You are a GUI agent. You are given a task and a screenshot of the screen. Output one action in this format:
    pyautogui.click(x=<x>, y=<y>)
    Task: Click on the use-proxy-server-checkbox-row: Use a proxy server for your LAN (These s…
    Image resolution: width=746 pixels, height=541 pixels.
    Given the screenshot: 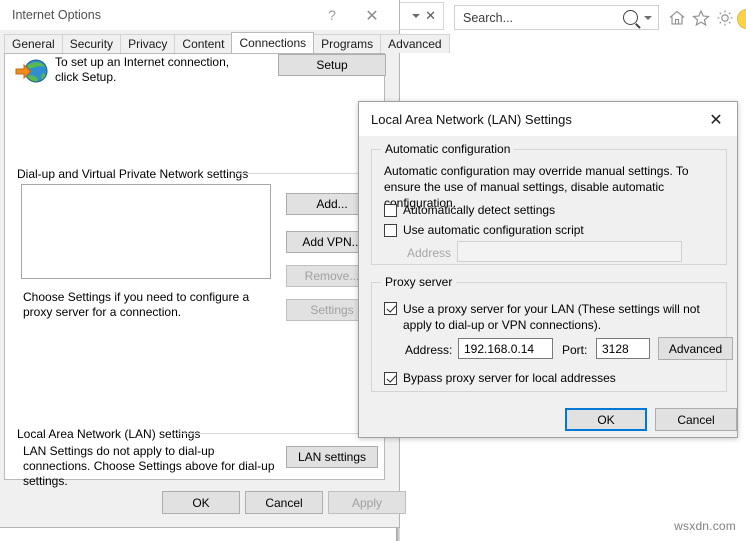 What is the action you would take?
    pyautogui.click(x=549, y=317)
    